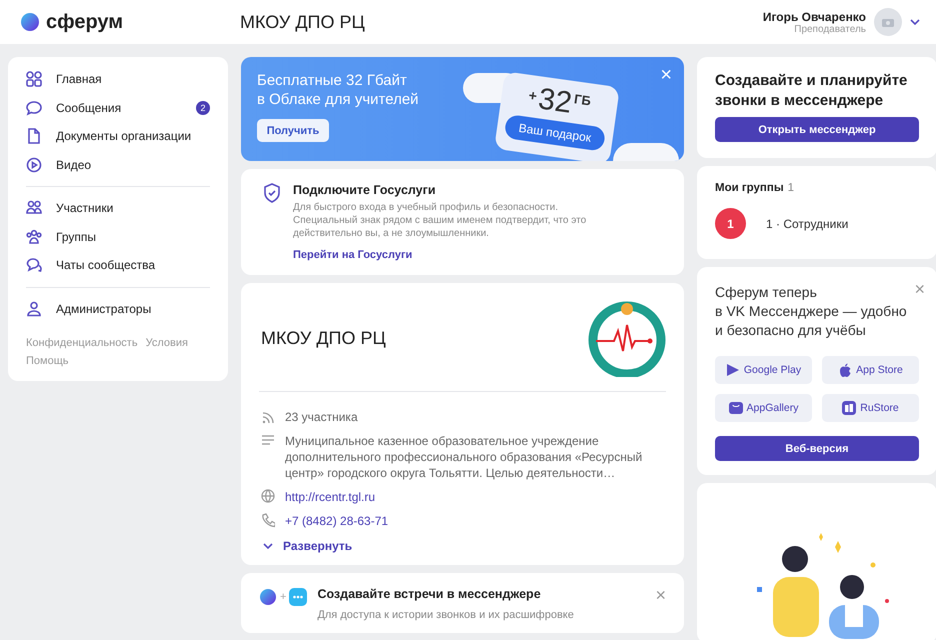 The width and height of the screenshot is (936, 640). Describe the element at coordinates (814, 17) in the screenshot. I see `user-name: Игорь Овчаренко` at that location.